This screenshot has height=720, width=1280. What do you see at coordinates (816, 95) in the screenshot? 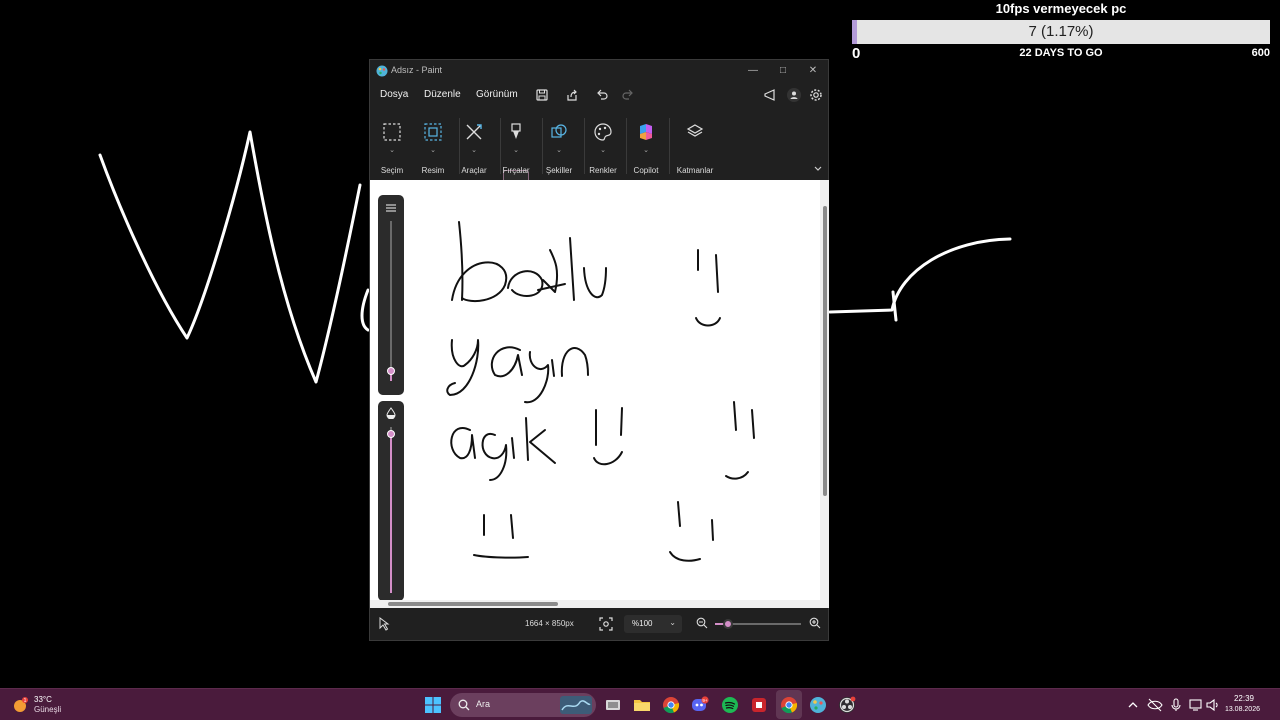
I see `settings-gear-icon` at bounding box center [816, 95].